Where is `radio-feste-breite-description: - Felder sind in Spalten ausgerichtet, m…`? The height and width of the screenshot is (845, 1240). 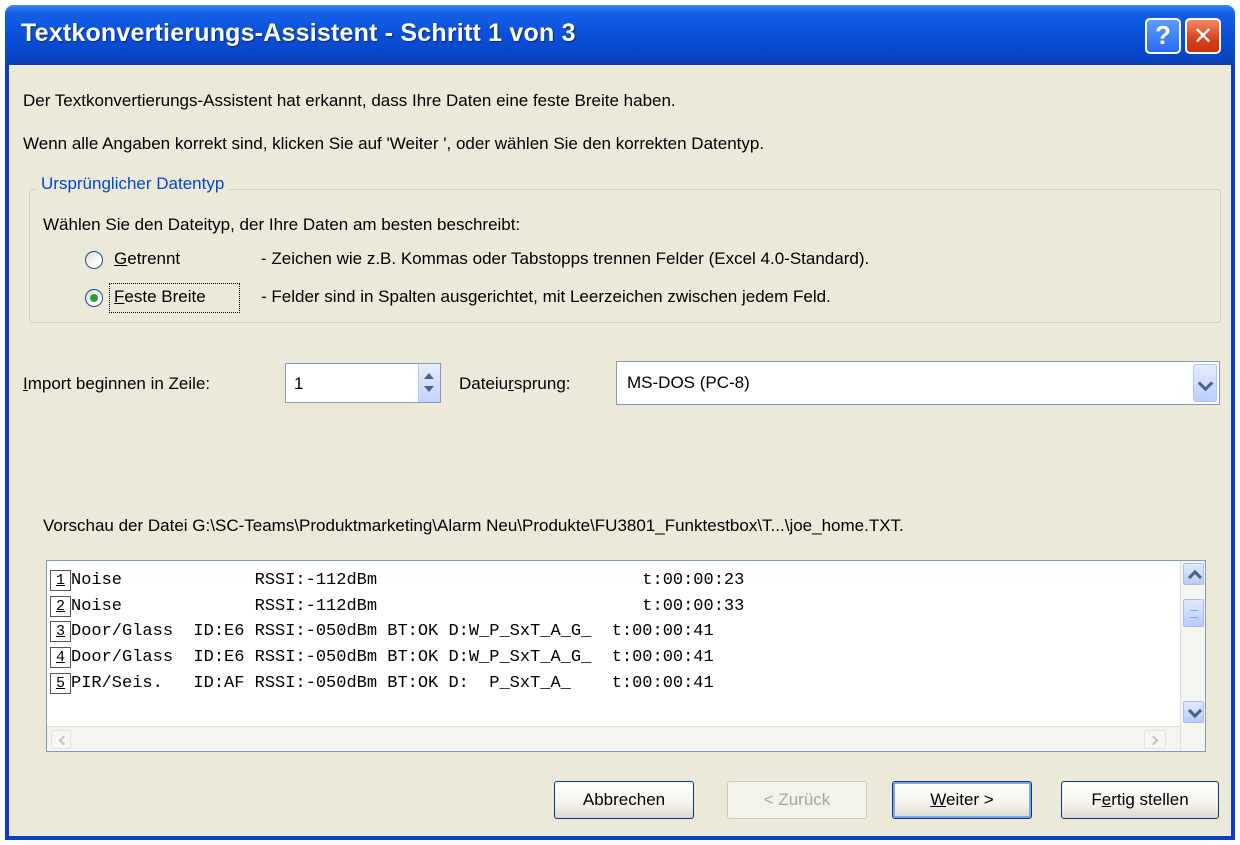
radio-feste-breite-description: - Felder sind in Spalten ausgerichtet, m… is located at coordinates (546, 296).